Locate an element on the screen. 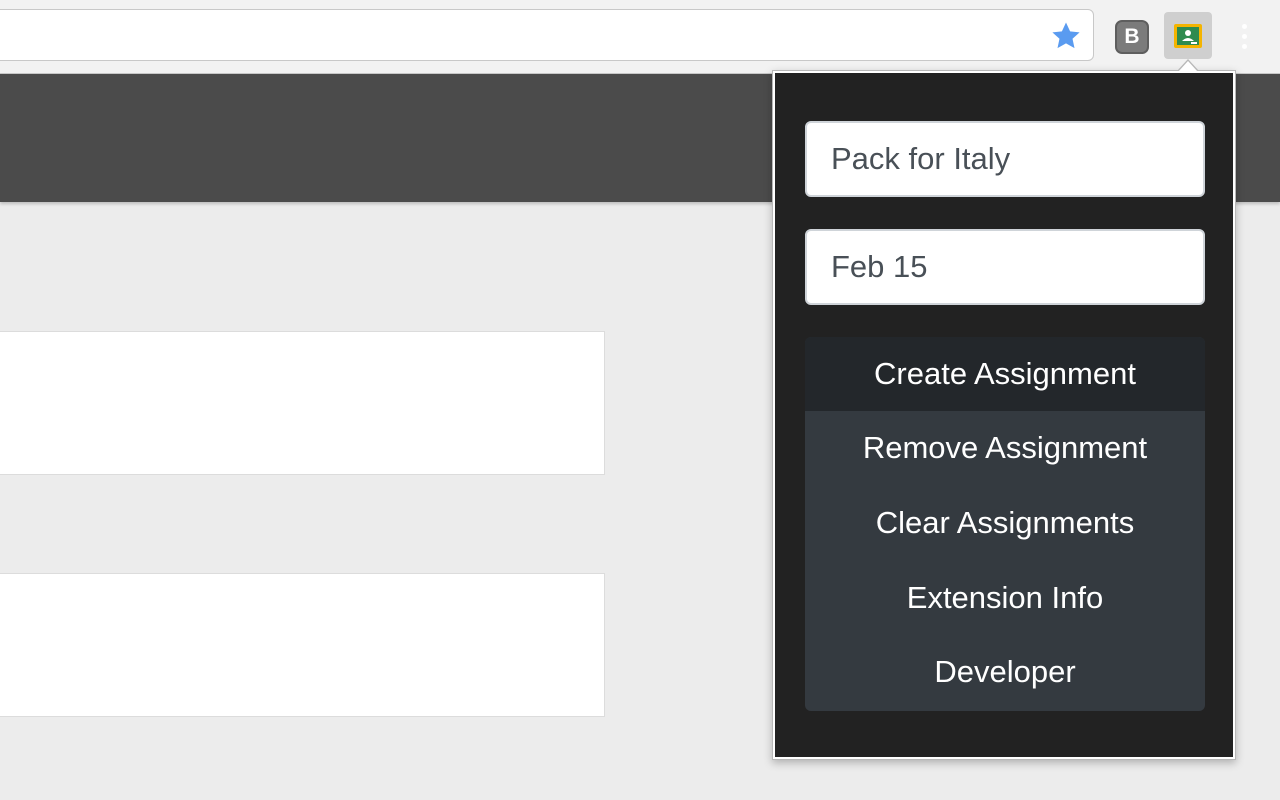 Image resolution: width=1280 pixels, height=800 pixels. b-extension-icon: B is located at coordinates (1132, 37).